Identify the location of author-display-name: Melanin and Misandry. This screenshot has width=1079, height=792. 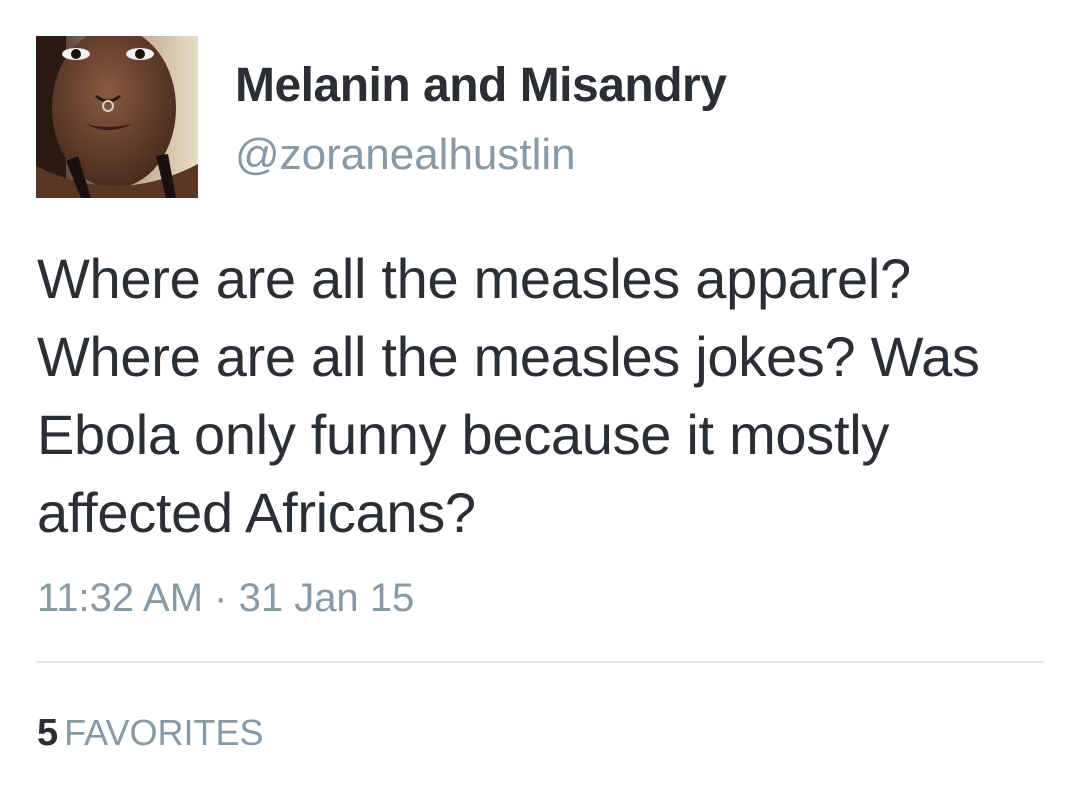
(481, 85).